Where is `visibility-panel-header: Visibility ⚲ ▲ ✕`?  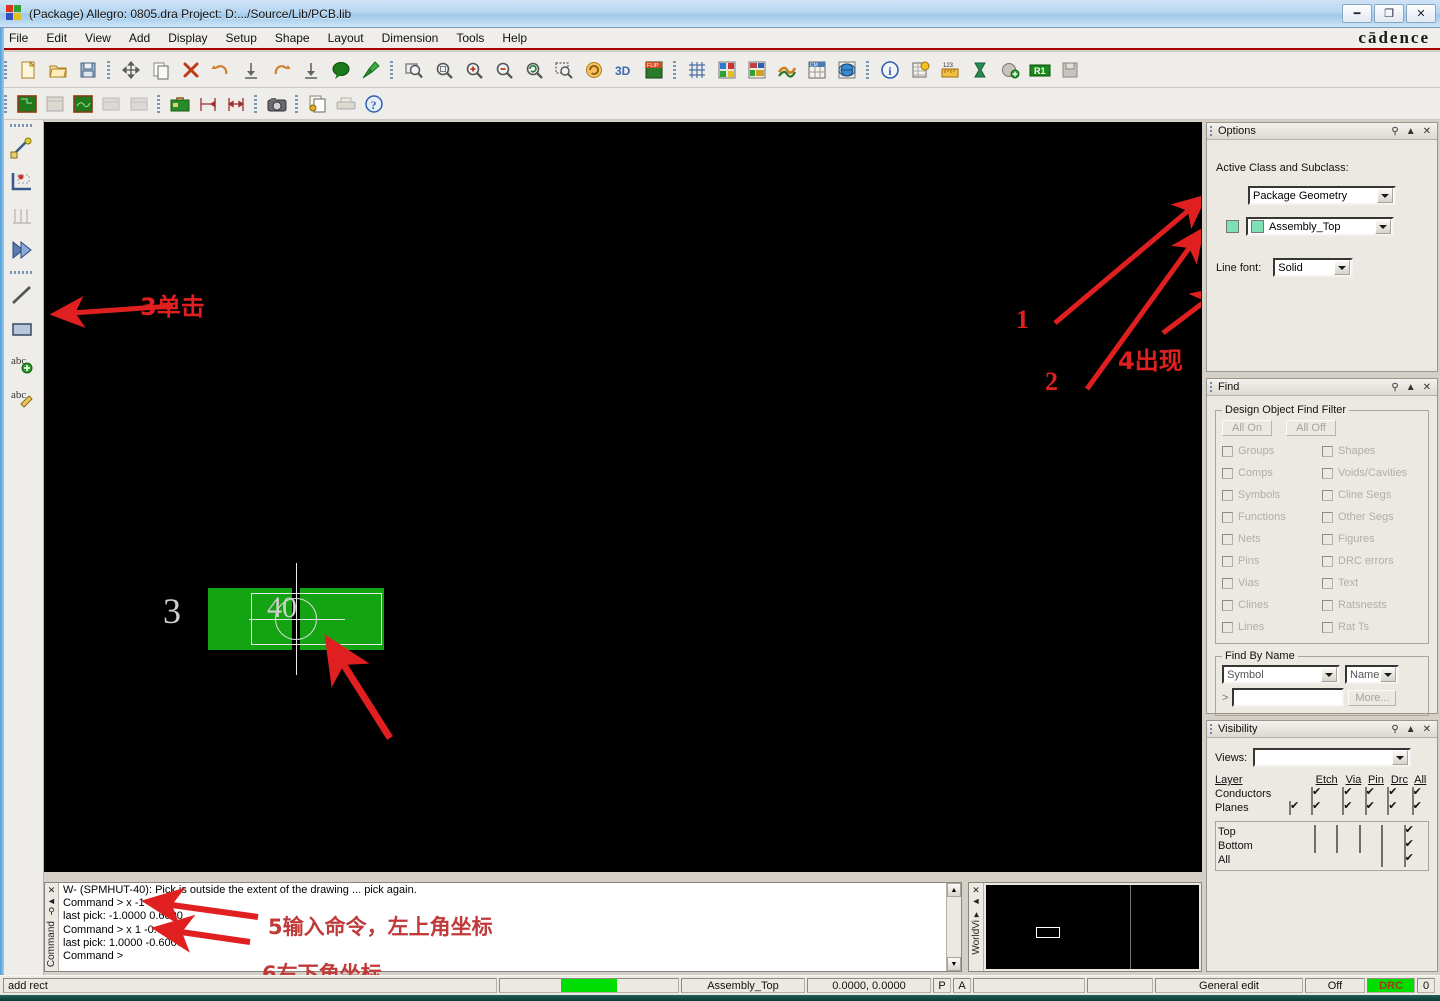
visibility-panel-header: Visibility ⚲ ▲ ✕ is located at coordinates (1322, 729).